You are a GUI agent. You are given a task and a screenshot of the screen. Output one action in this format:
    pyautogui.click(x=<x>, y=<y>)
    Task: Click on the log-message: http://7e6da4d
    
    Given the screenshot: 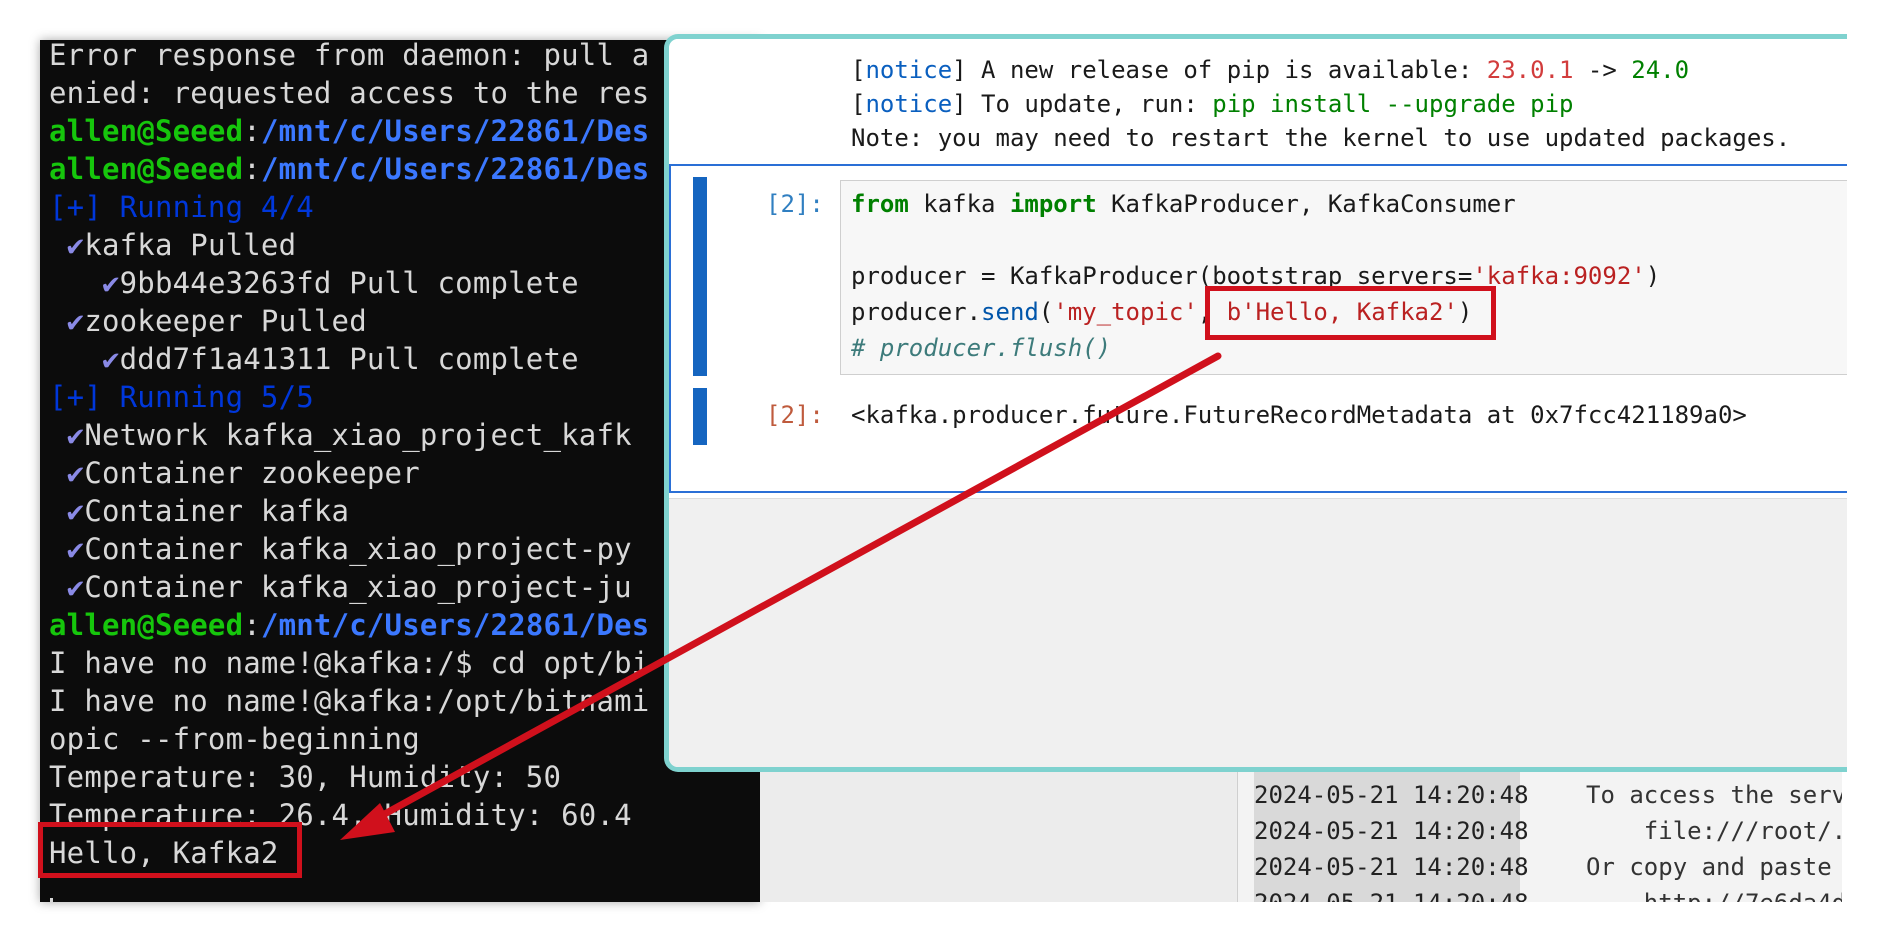 What is the action you would take?
    pyautogui.click(x=1714, y=893)
    